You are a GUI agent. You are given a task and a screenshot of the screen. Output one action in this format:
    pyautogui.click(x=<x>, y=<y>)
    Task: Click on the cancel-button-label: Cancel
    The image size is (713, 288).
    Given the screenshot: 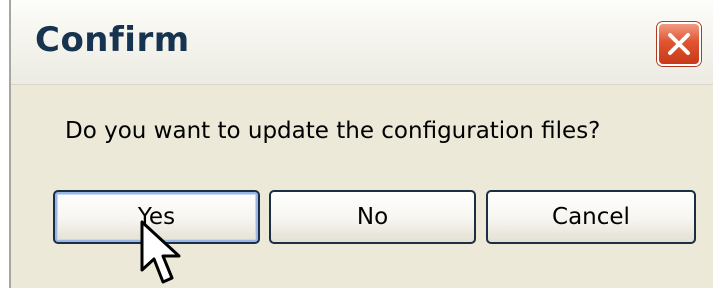 What is the action you would take?
    pyautogui.click(x=591, y=217)
    